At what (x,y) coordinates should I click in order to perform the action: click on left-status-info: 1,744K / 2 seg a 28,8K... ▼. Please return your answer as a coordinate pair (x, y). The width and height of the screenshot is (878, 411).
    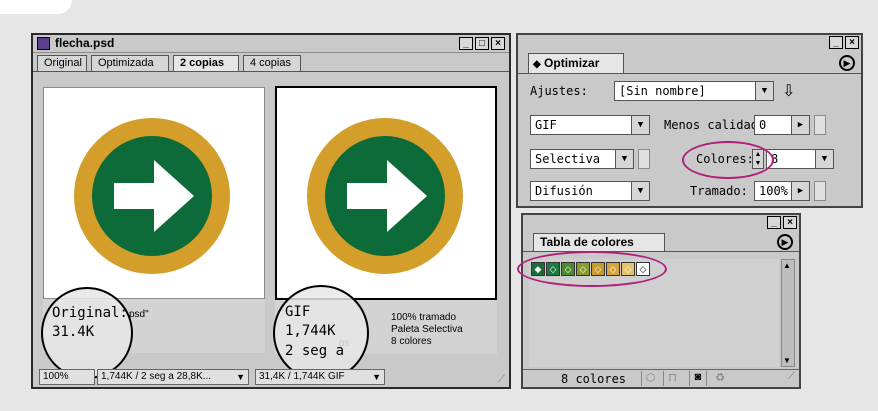
    Looking at the image, I should click on (173, 377).